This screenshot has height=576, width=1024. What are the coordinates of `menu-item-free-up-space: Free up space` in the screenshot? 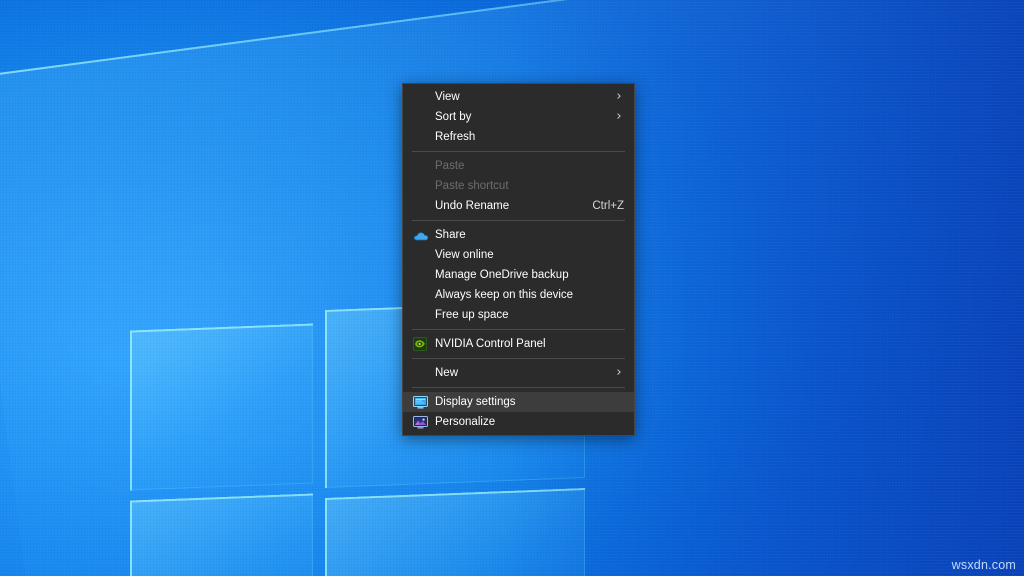 It's located at (518, 315).